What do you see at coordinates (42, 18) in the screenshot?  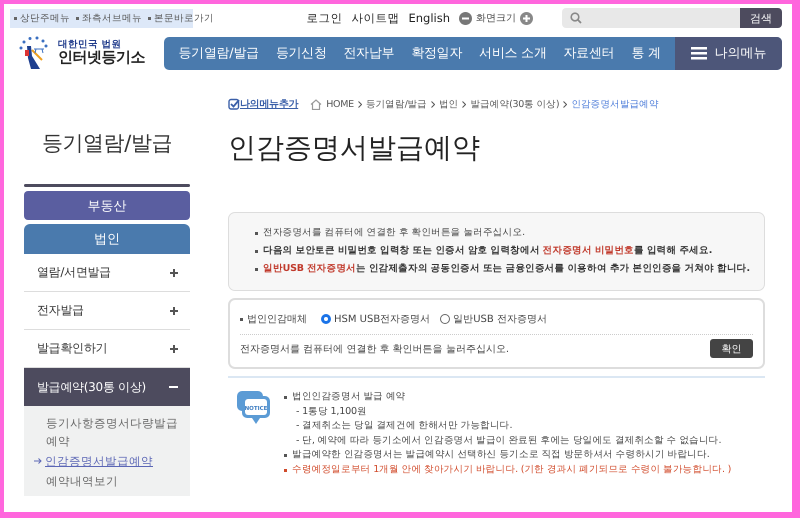 I see `skip-link: 상단주메뉴` at bounding box center [42, 18].